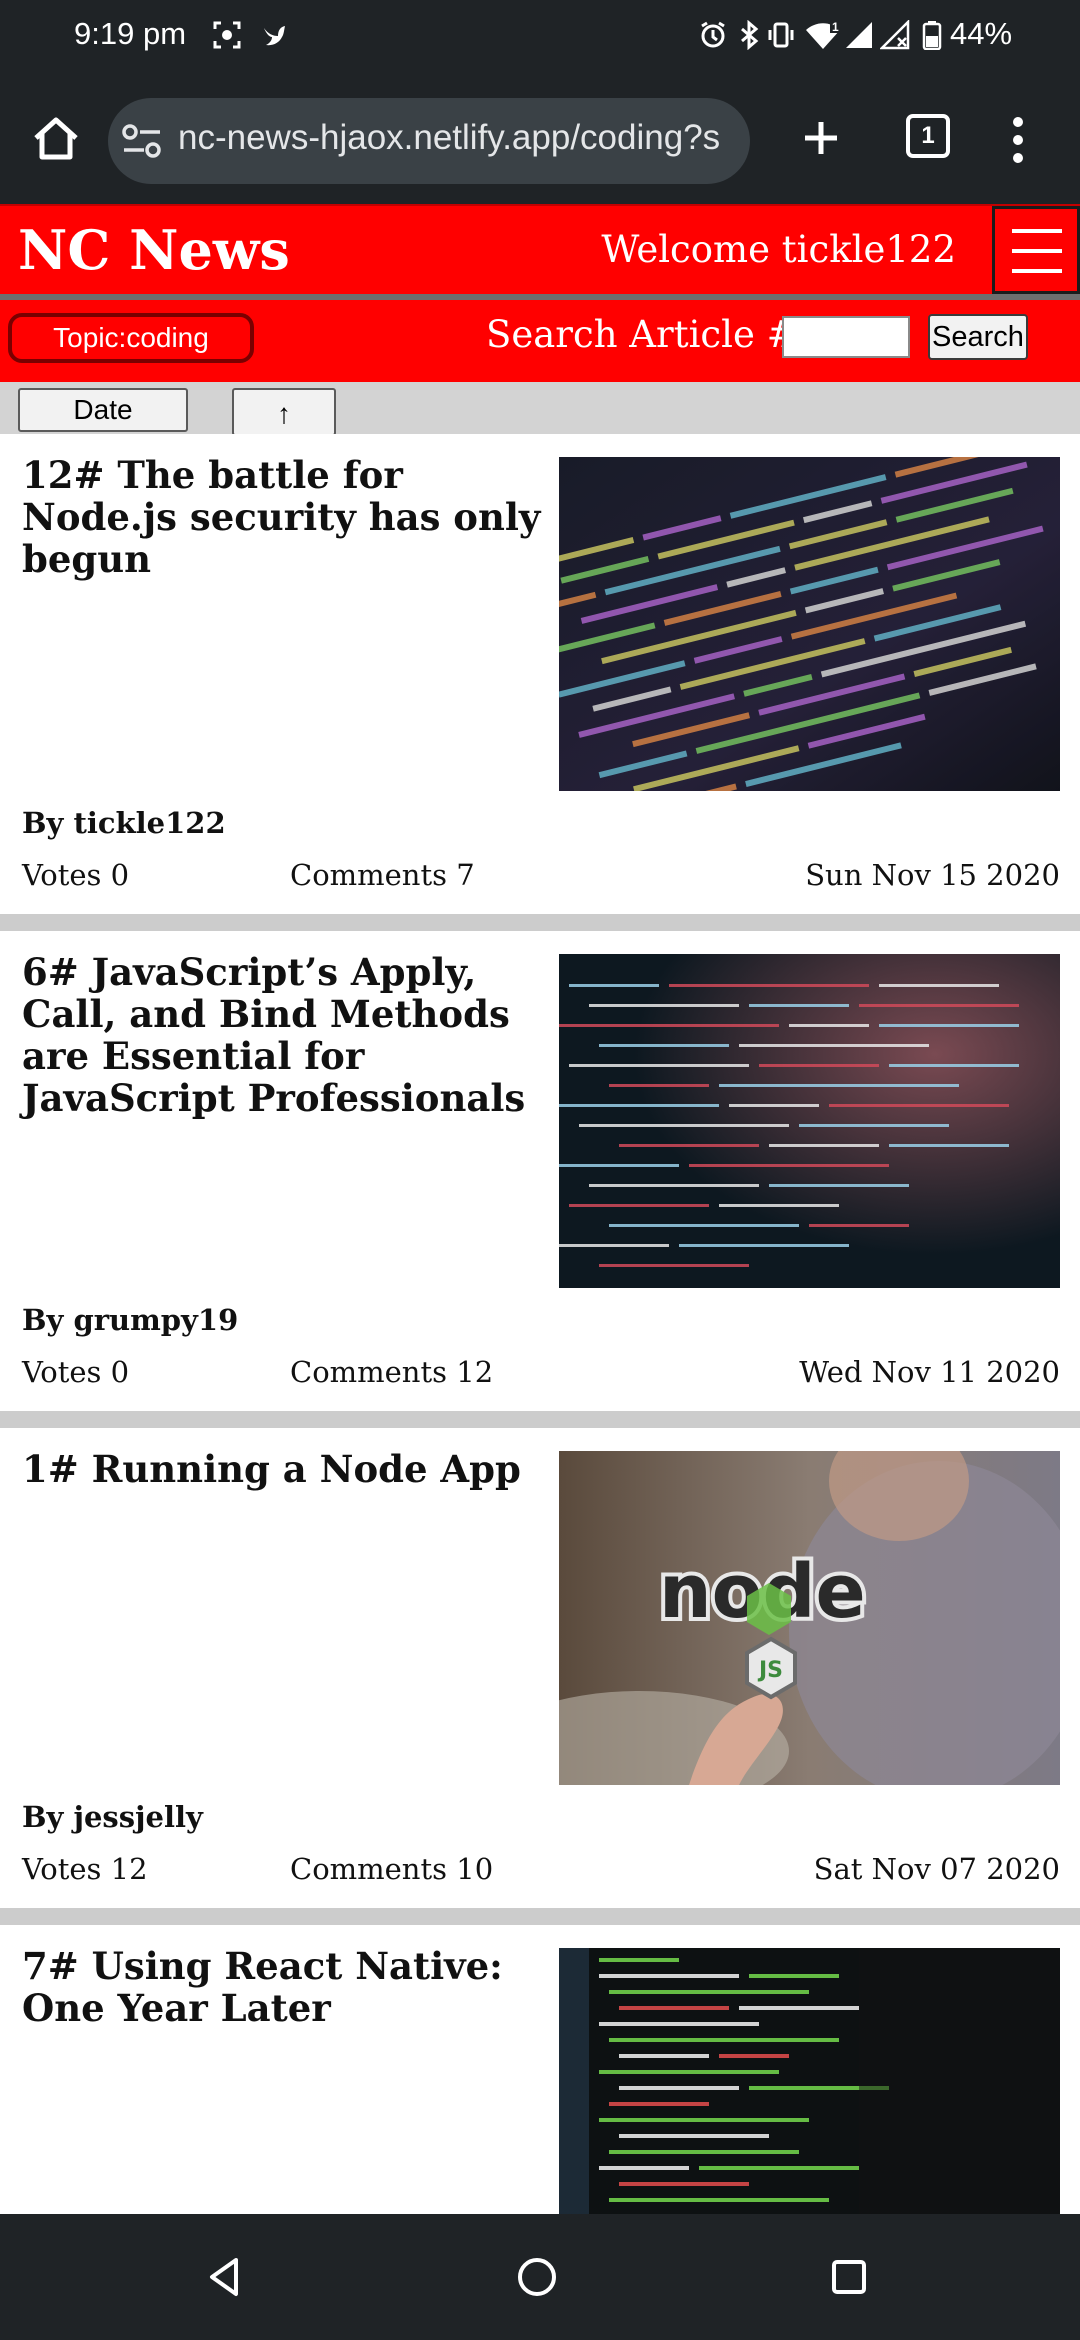  What do you see at coordinates (56, 140) in the screenshot?
I see `home-icon` at bounding box center [56, 140].